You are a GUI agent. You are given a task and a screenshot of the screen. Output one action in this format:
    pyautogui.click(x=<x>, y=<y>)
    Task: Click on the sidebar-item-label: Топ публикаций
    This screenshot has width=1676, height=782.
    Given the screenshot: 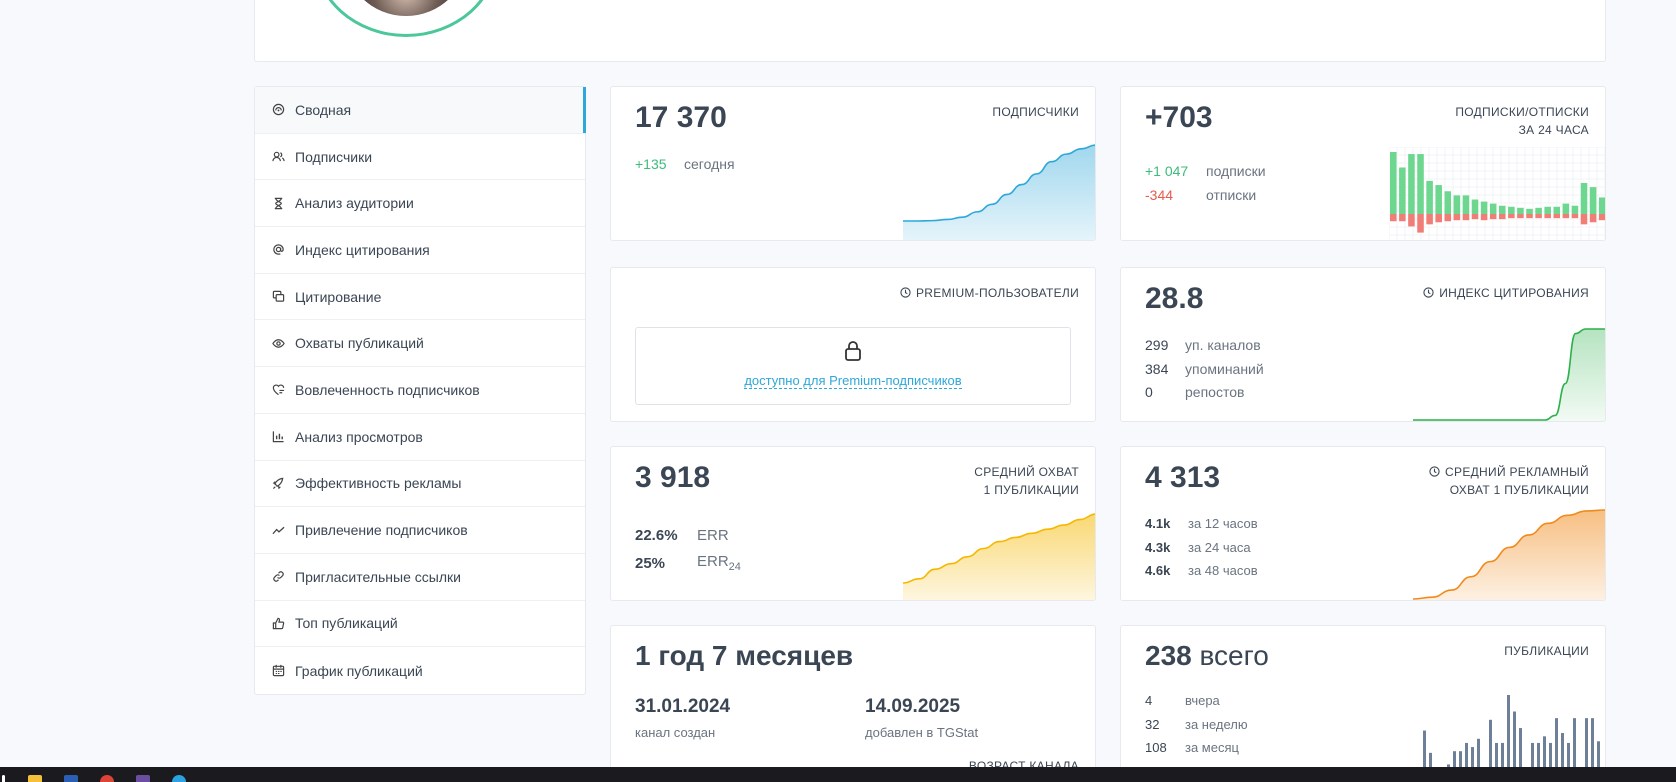 What is the action you would take?
    pyautogui.click(x=346, y=623)
    